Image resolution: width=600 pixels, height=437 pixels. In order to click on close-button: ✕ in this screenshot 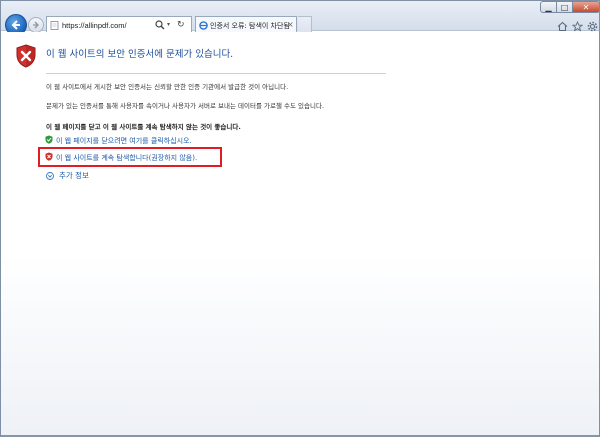, I will do `click(586, 7)`.